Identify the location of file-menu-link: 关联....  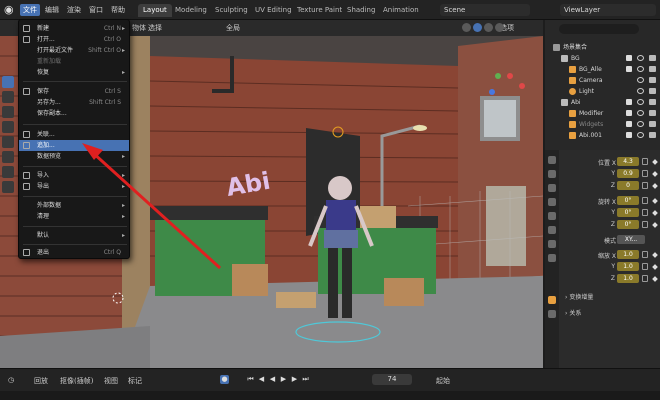
(74, 134).